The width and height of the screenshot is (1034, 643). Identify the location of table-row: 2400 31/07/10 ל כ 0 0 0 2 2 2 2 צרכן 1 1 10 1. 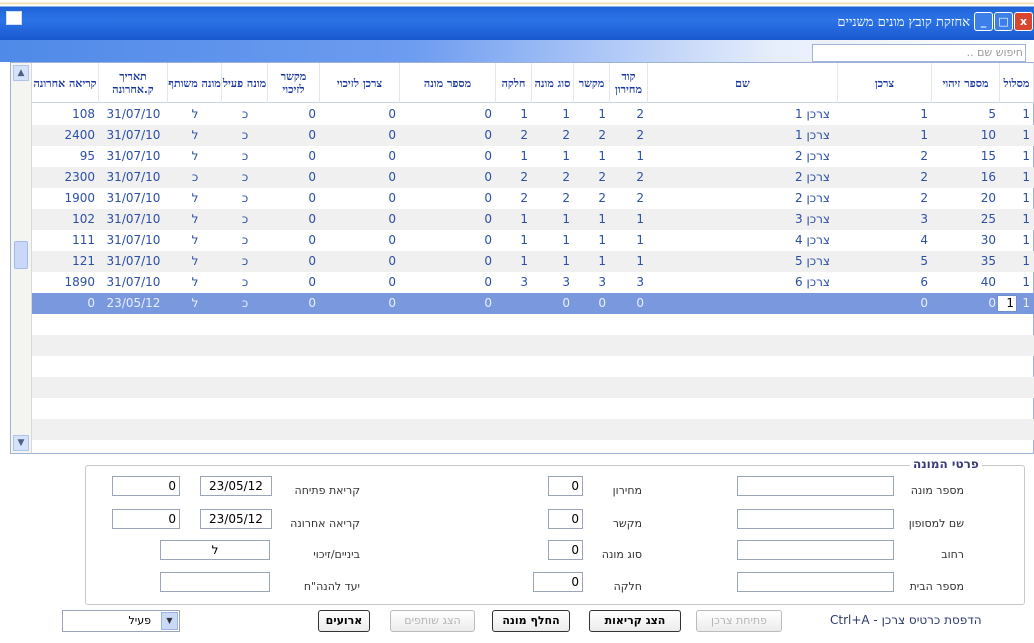
(533, 135).